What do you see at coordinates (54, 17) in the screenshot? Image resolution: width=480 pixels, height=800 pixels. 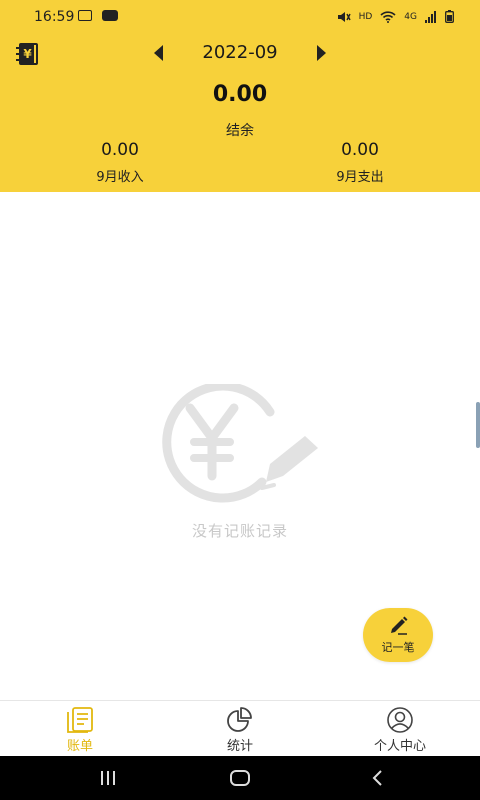 I see `status-time: 16:59` at bounding box center [54, 17].